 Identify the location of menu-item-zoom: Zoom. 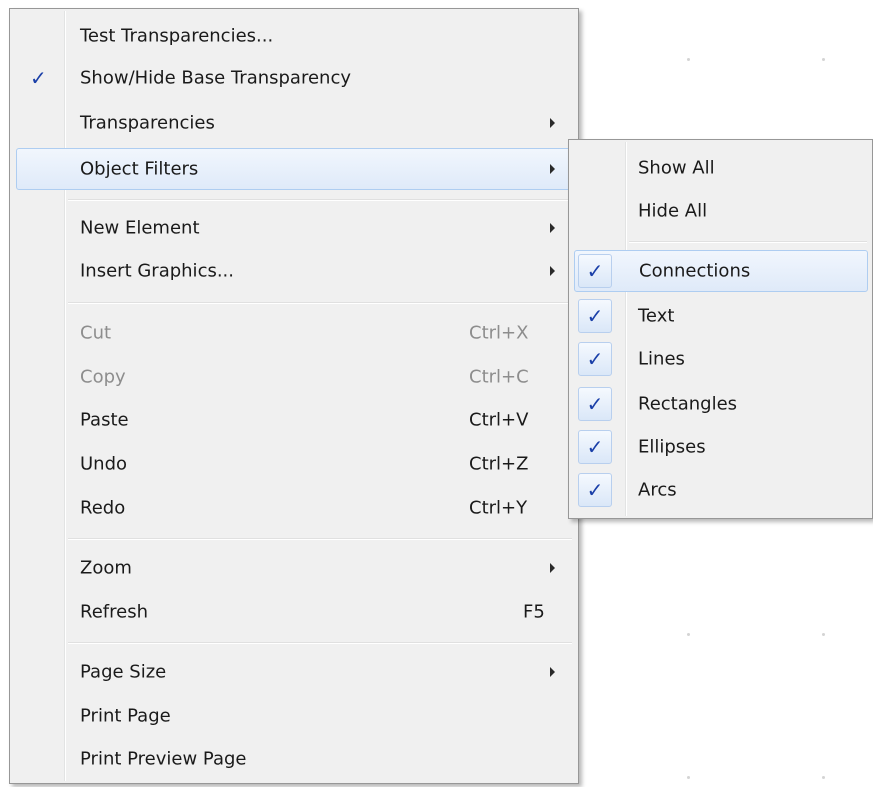
(293, 568).